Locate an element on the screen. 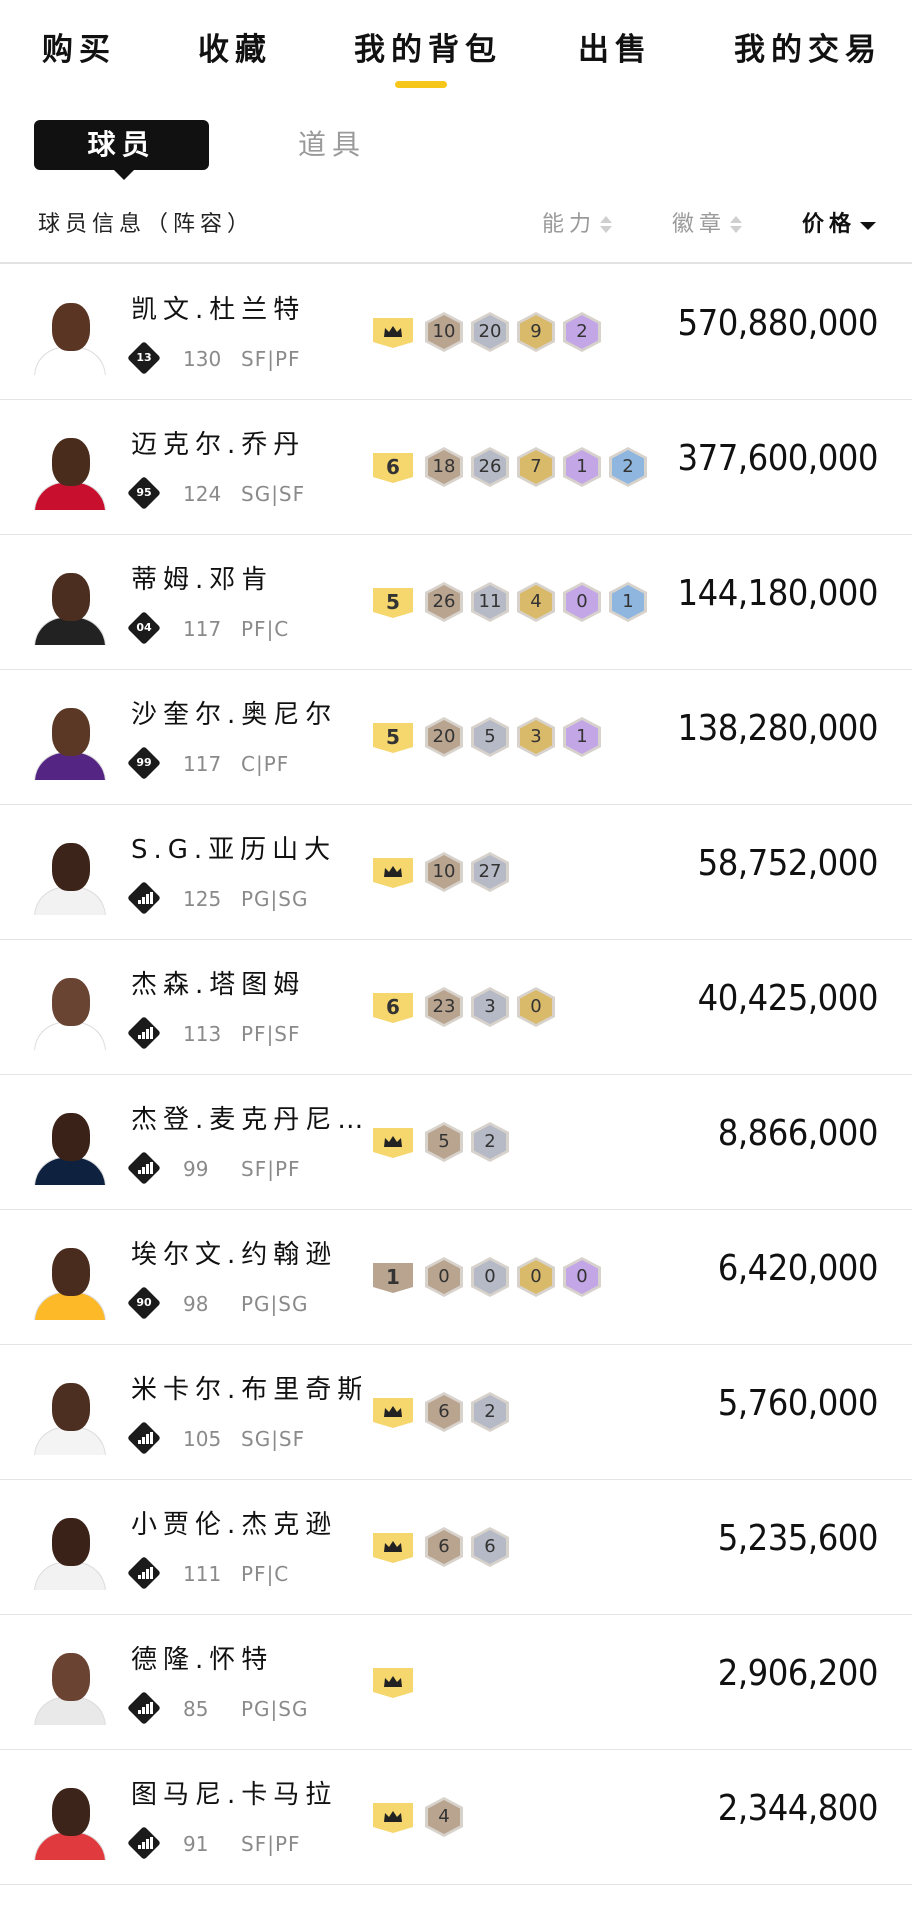  player-position: C|PF is located at coordinates (265, 764).